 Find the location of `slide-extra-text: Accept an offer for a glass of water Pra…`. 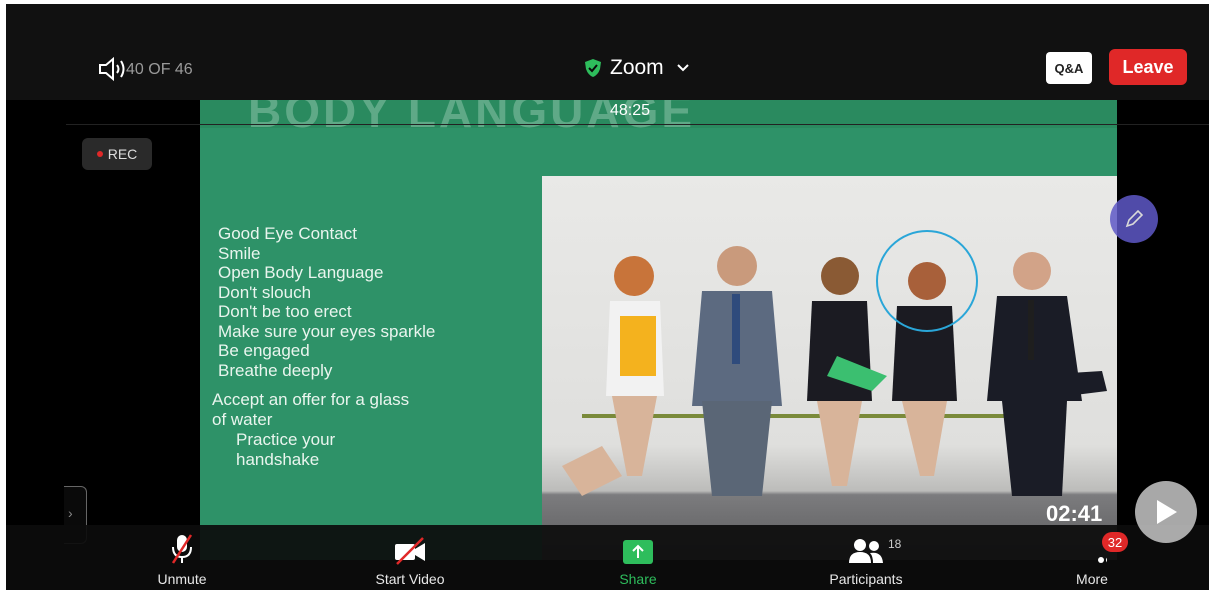

slide-extra-text: Accept an offer for a glass of water Pra… is located at coordinates (310, 430).